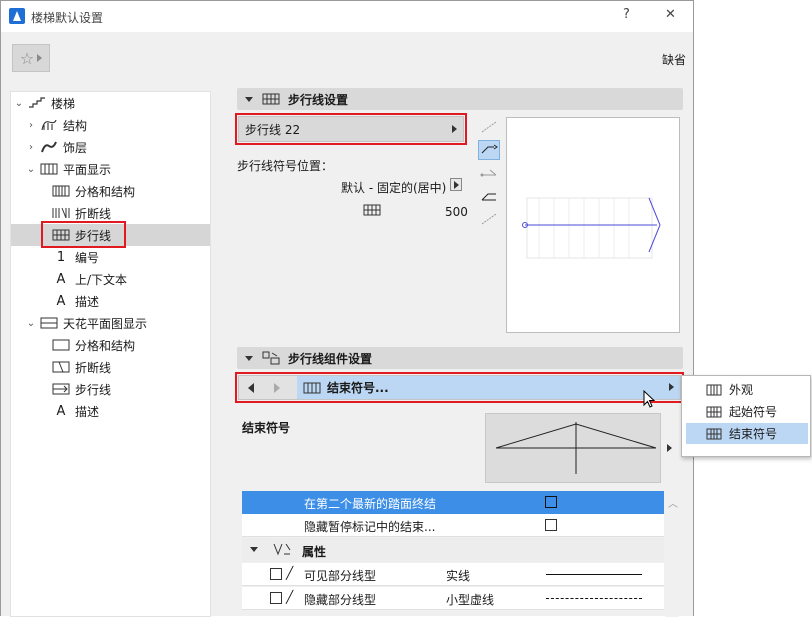 The height and width of the screenshot is (617, 812). What do you see at coordinates (49, 169) in the screenshot?
I see `floor-plan-icon` at bounding box center [49, 169].